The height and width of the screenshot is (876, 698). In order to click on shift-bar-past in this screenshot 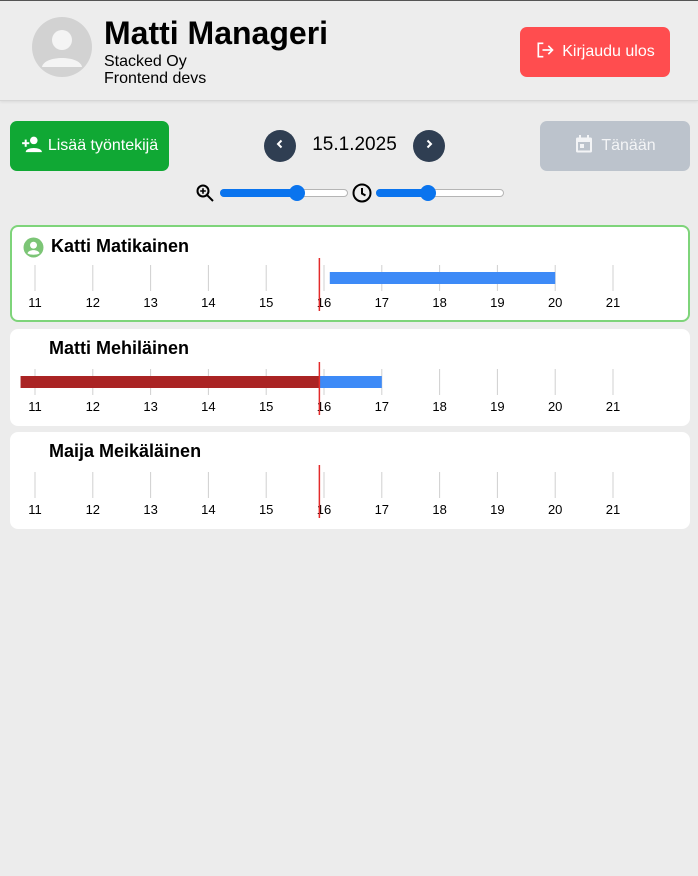, I will do `click(170, 382)`.